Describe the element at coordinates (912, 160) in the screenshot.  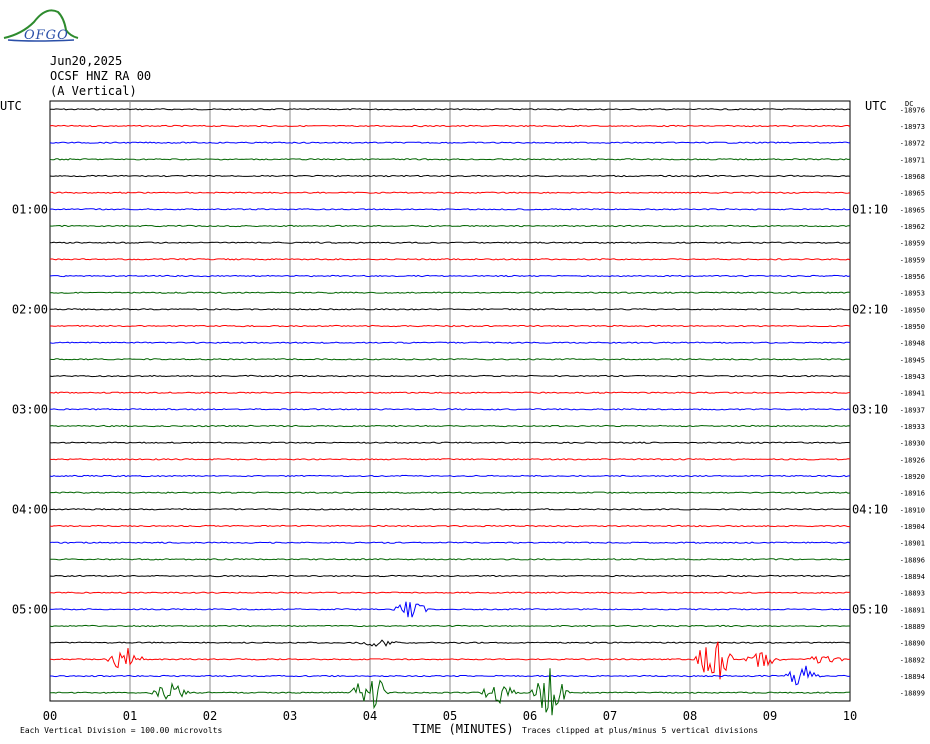
I see `trace-offset-label: -18971` at that location.